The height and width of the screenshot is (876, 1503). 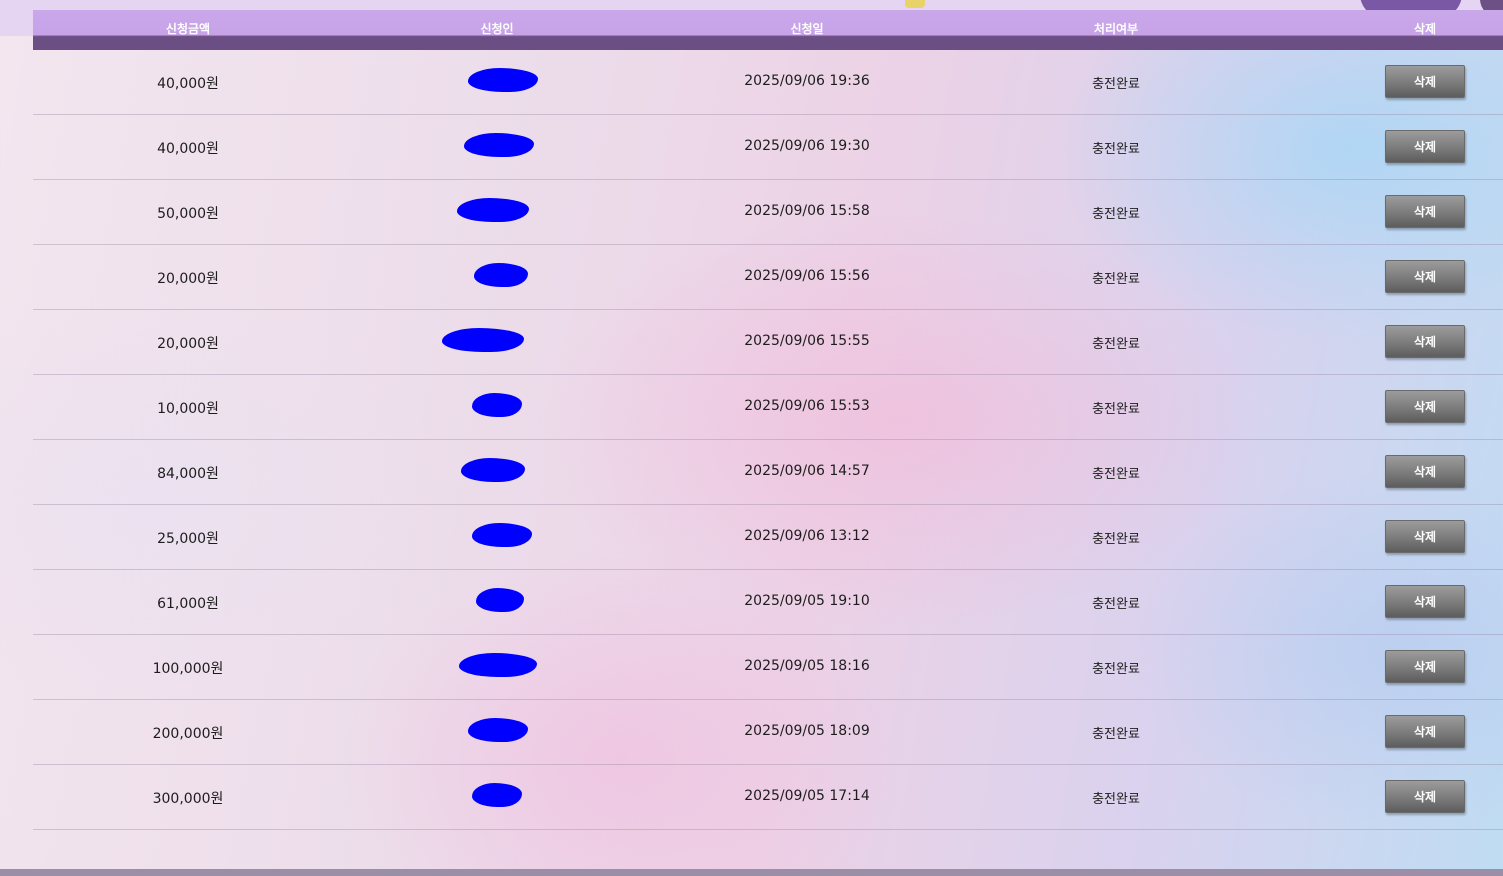 I want to click on bottom-bar, so click(x=751, y=872).